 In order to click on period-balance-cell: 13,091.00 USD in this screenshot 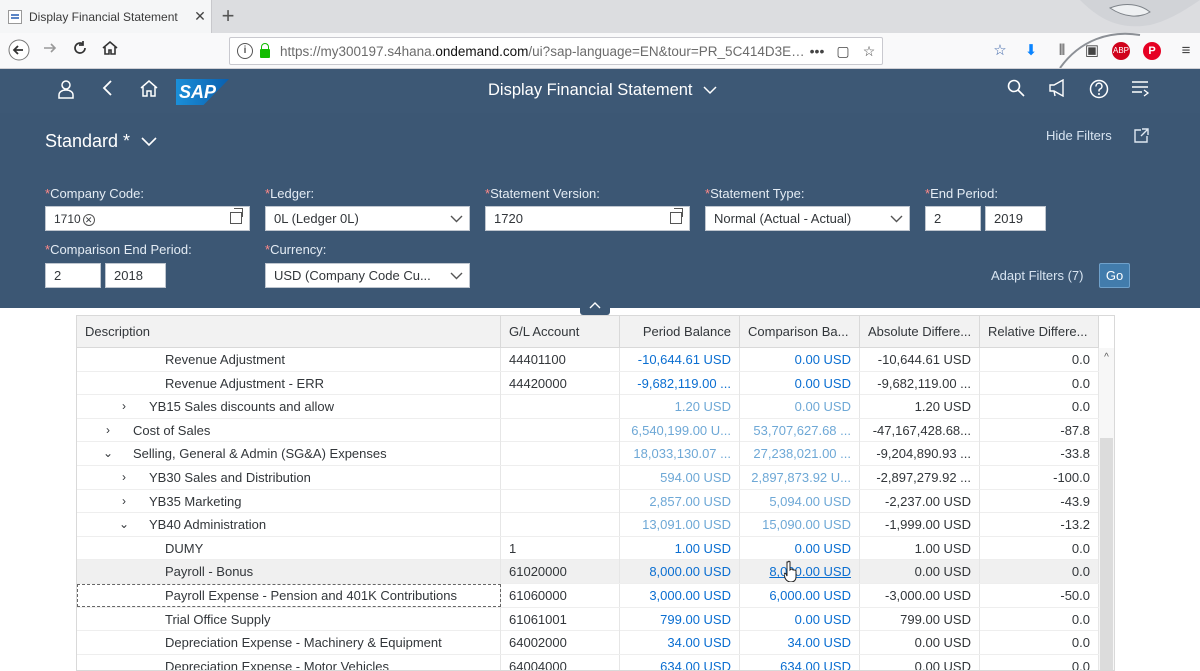, I will do `click(680, 525)`.